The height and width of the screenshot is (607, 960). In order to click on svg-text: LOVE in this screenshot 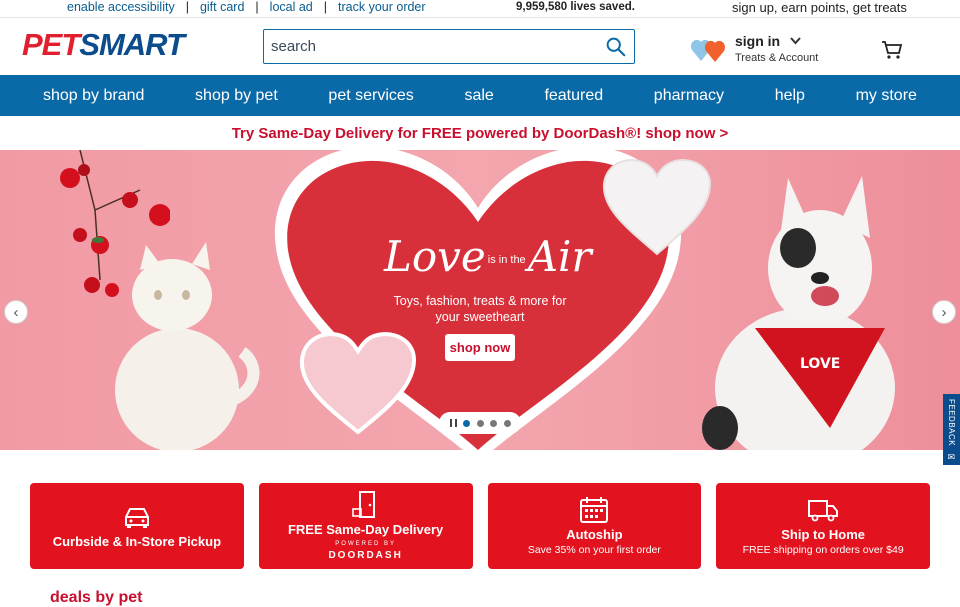, I will do `click(820, 364)`.